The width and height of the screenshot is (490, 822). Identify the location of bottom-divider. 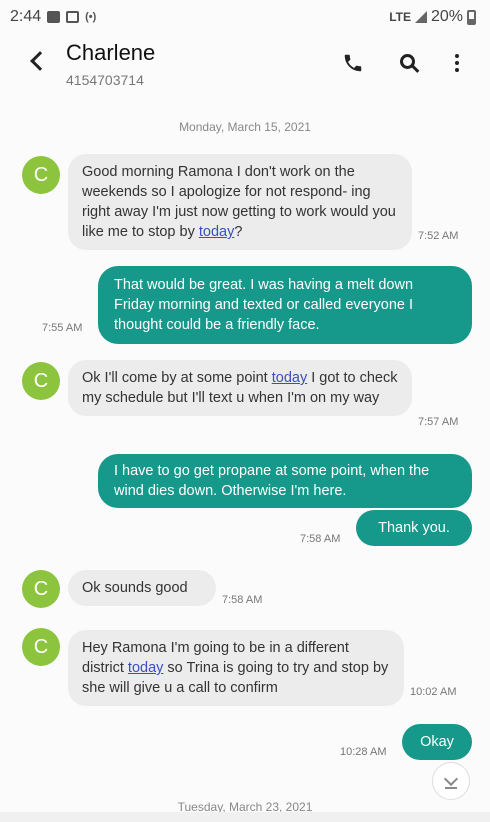
(245, 817).